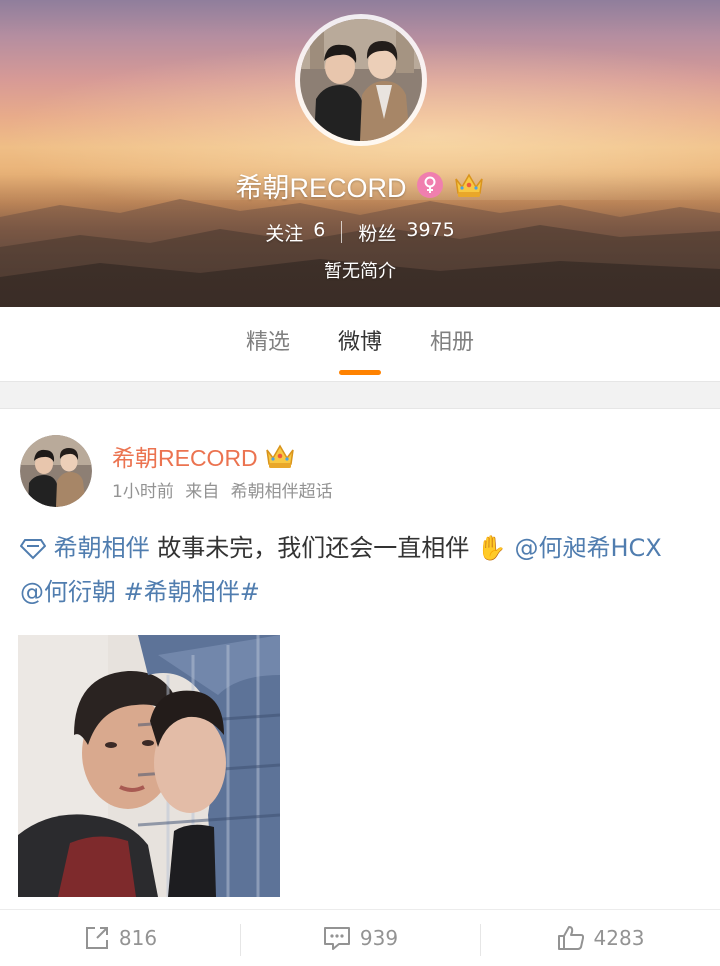 The height and width of the screenshot is (966, 720). I want to click on following-stat: 关注 6, so click(295, 232).